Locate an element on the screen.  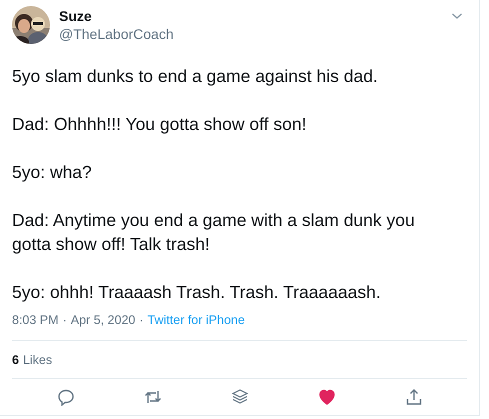
tweet-text: 5yo slam dunks to end a game against his dad. is located at coordinates (195, 76).